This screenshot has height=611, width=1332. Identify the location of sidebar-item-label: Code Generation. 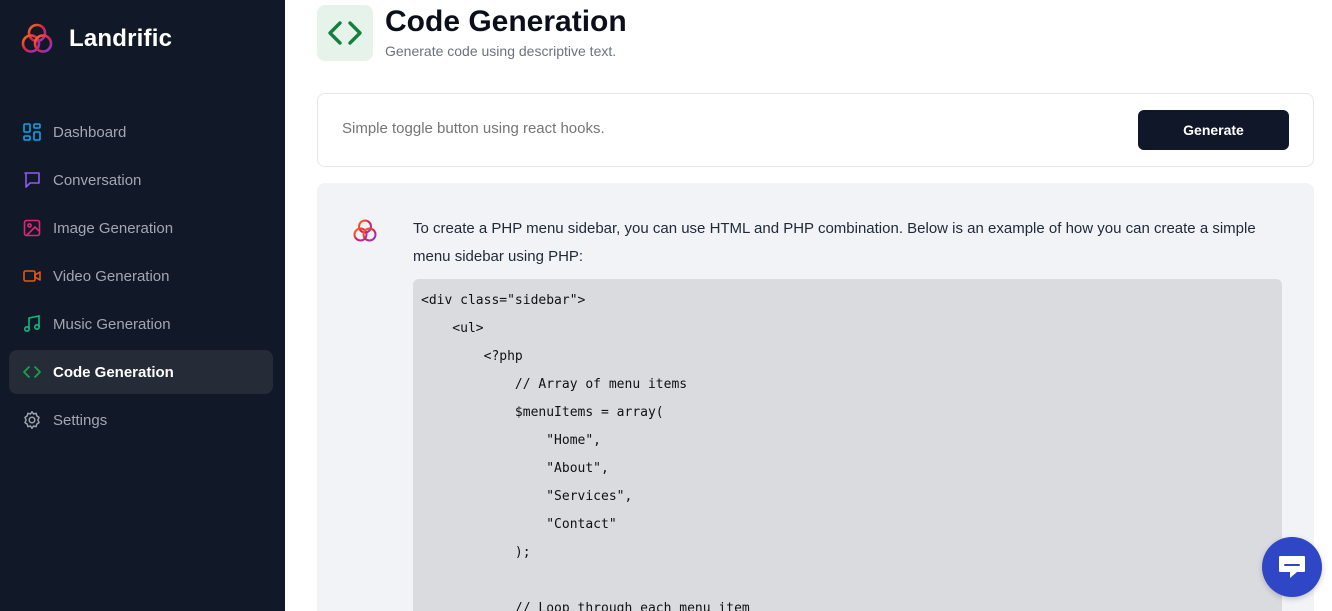
(113, 372).